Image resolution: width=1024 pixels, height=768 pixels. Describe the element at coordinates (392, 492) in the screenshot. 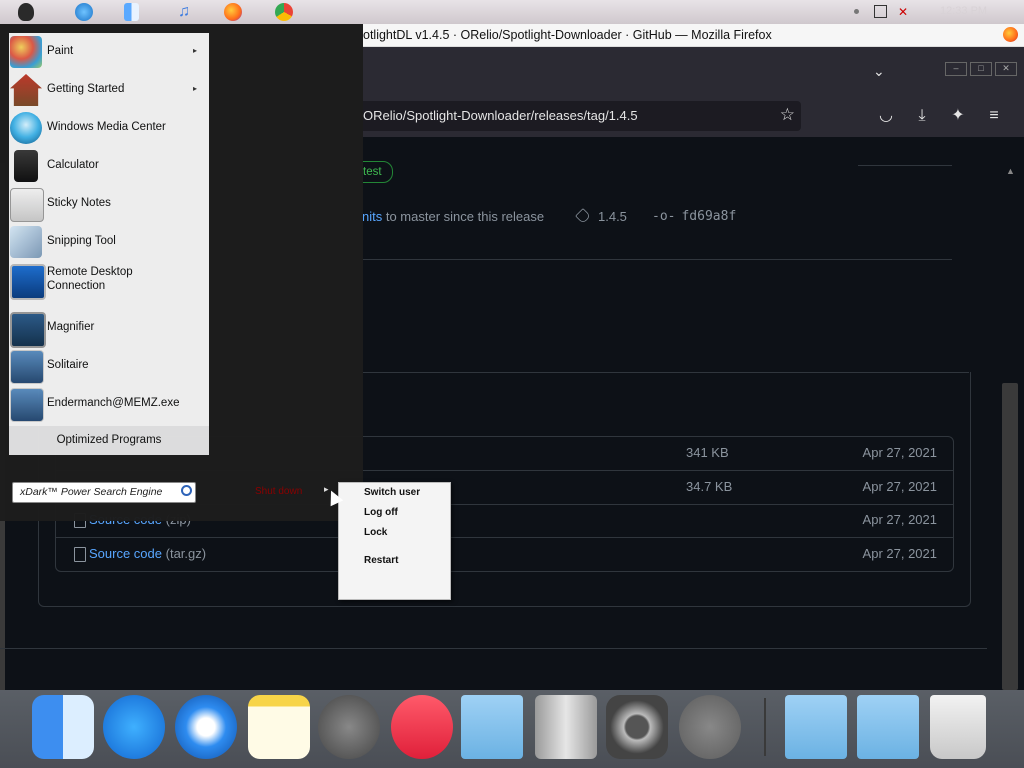

I see `switch-user-menu-item: Switch user` at that location.